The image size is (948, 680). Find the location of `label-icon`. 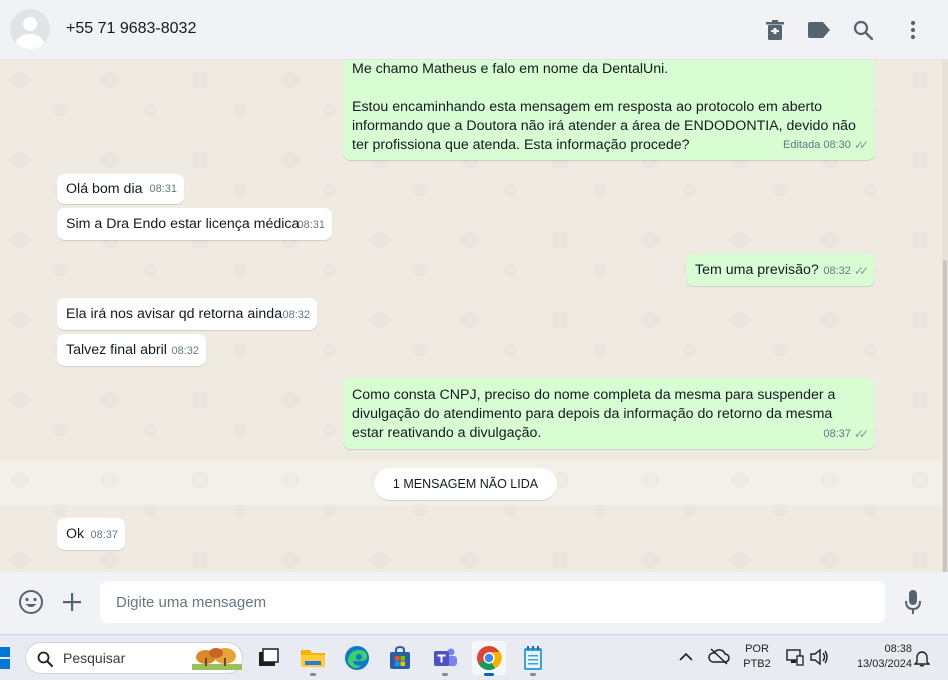

label-icon is located at coordinates (819, 30).